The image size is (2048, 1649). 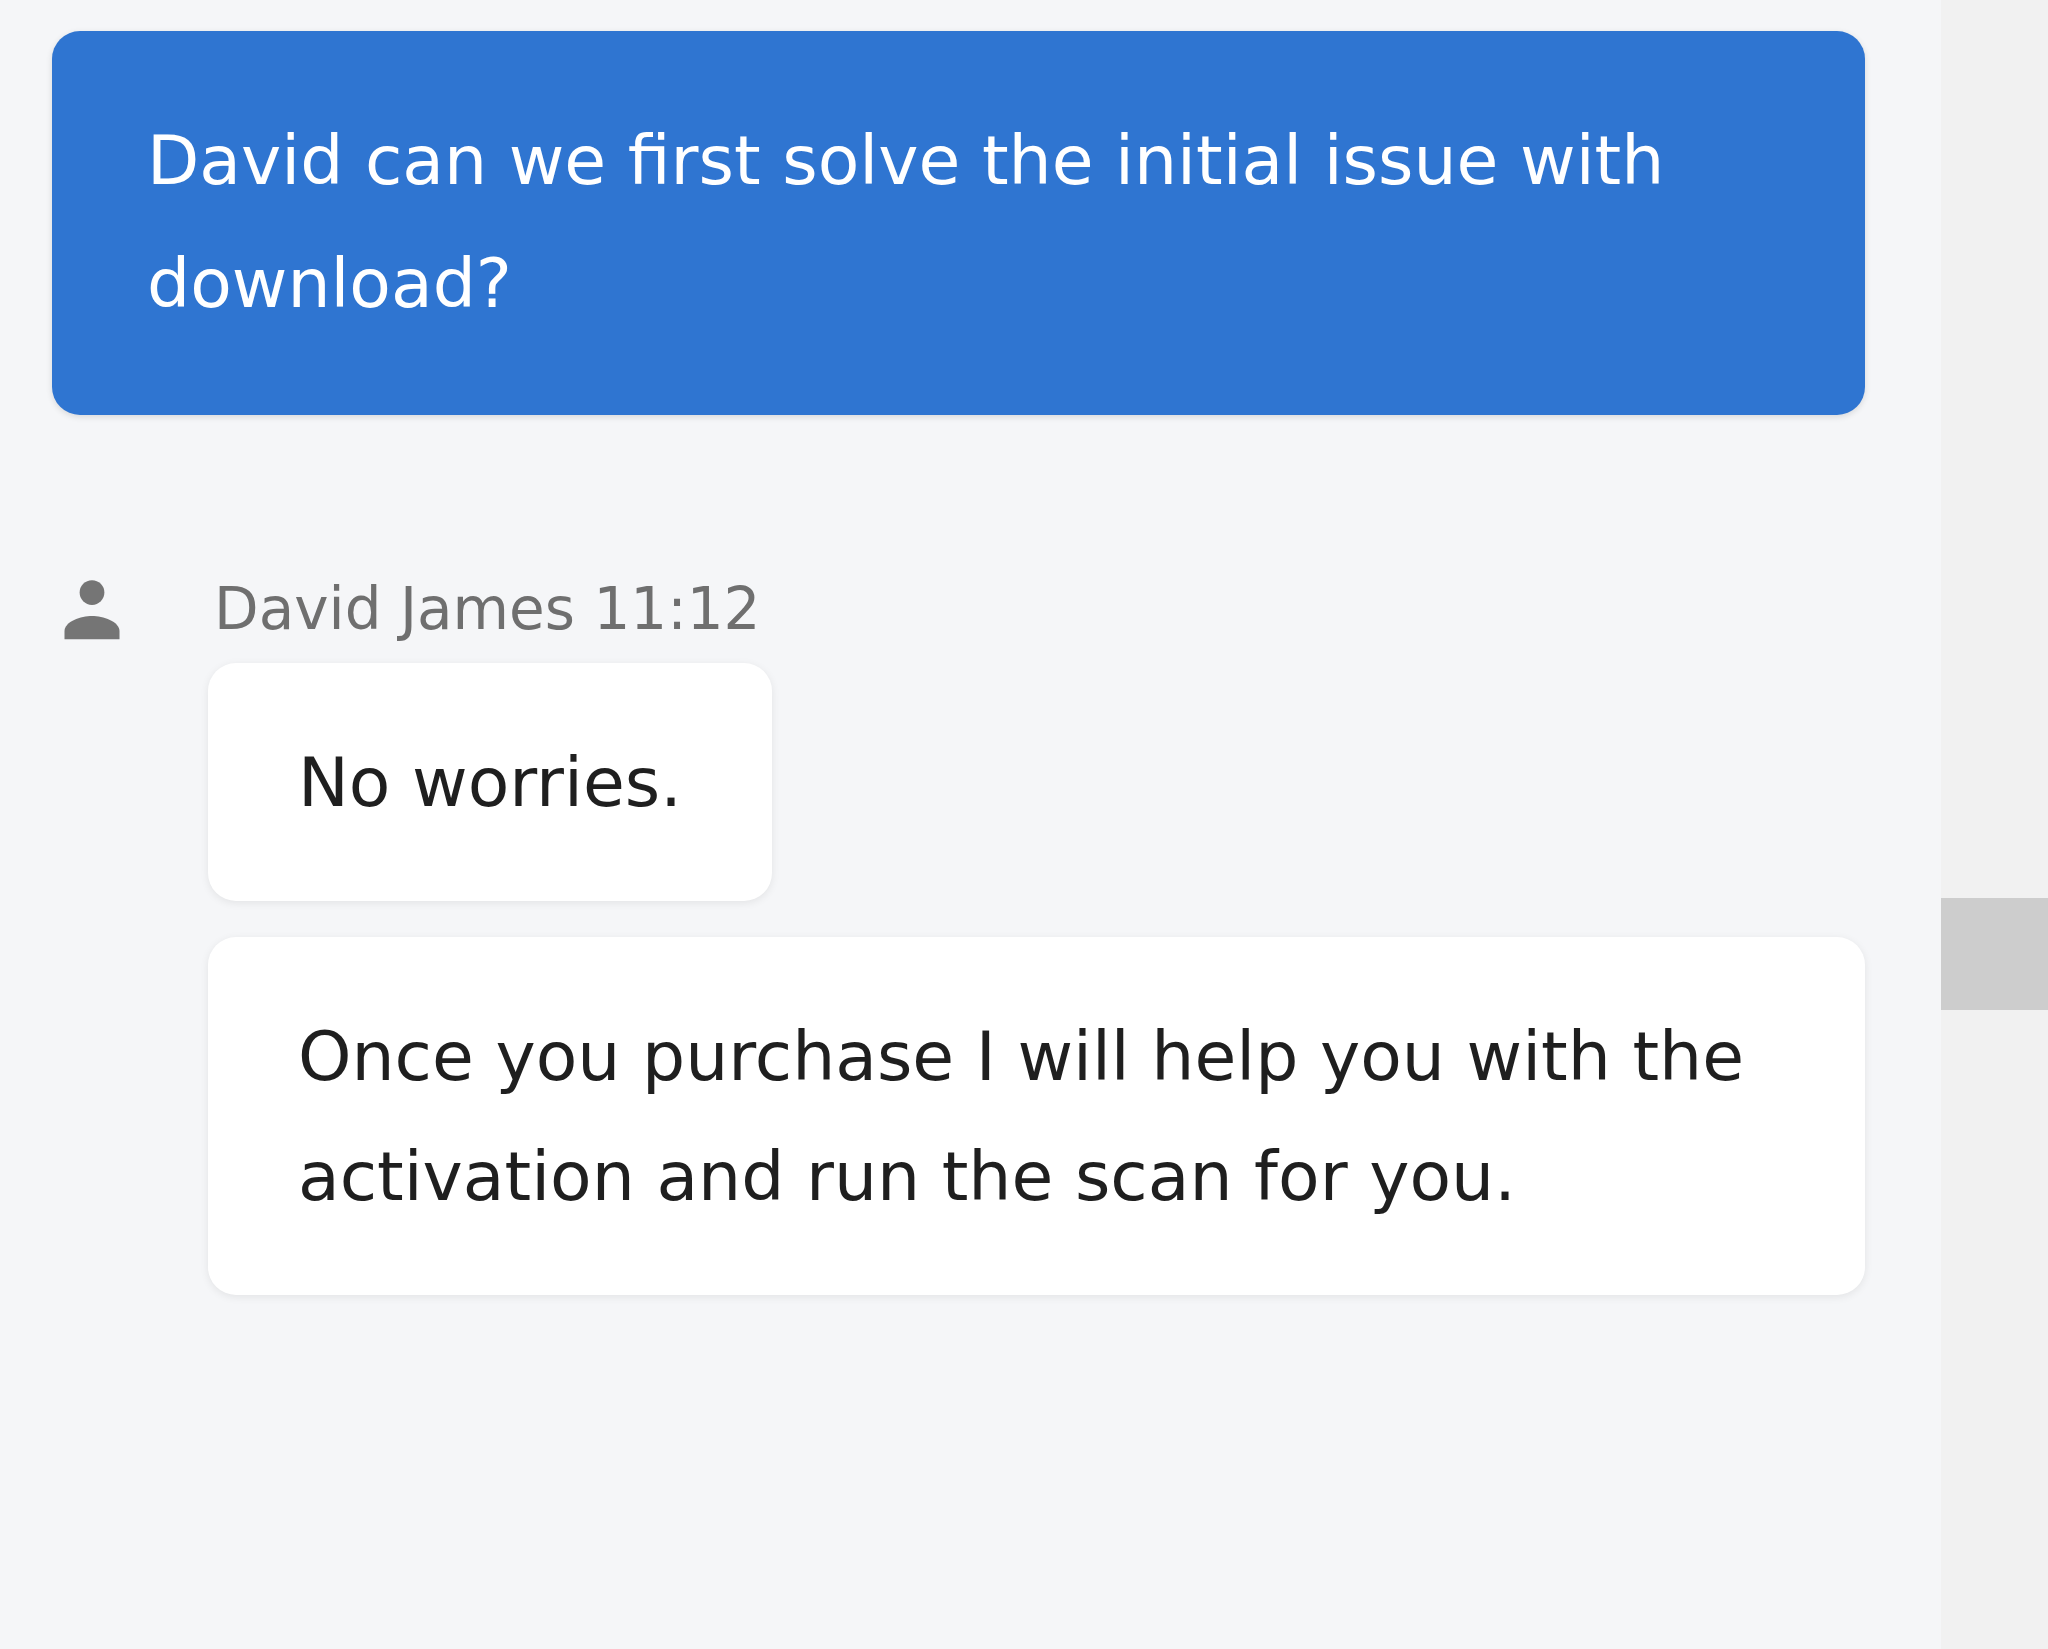 I want to click on scrollbar-track, so click(x=1994, y=824).